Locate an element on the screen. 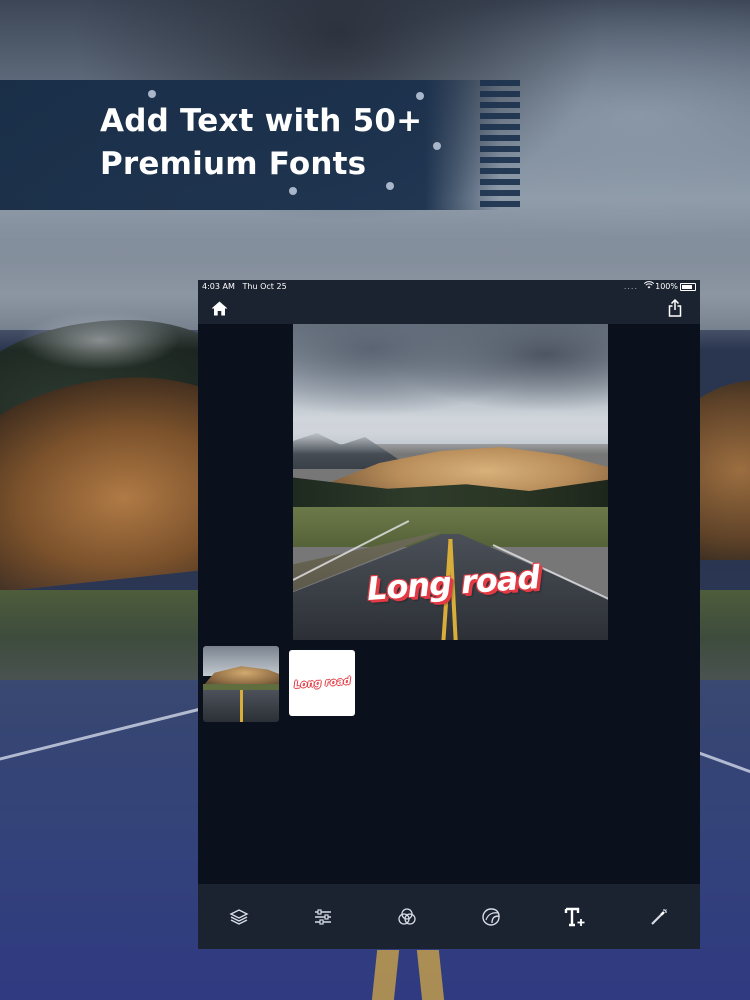 This screenshot has height=1000, width=750. layer-text-preview: Long road is located at coordinates (322, 683).